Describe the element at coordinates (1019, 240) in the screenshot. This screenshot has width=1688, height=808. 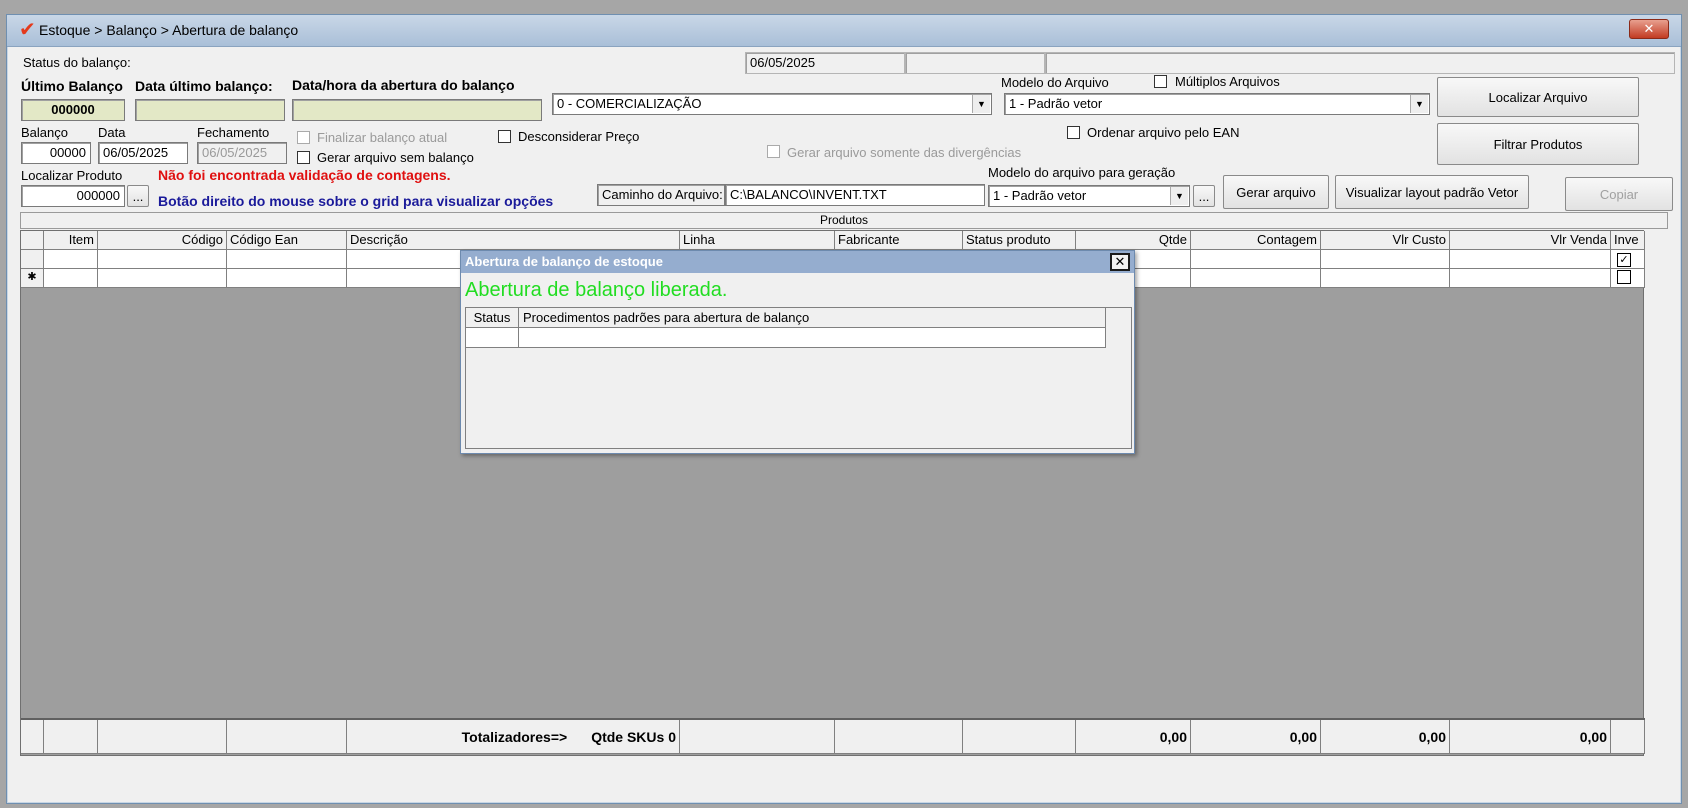
I see `col-status-produto: Status produto` at that location.